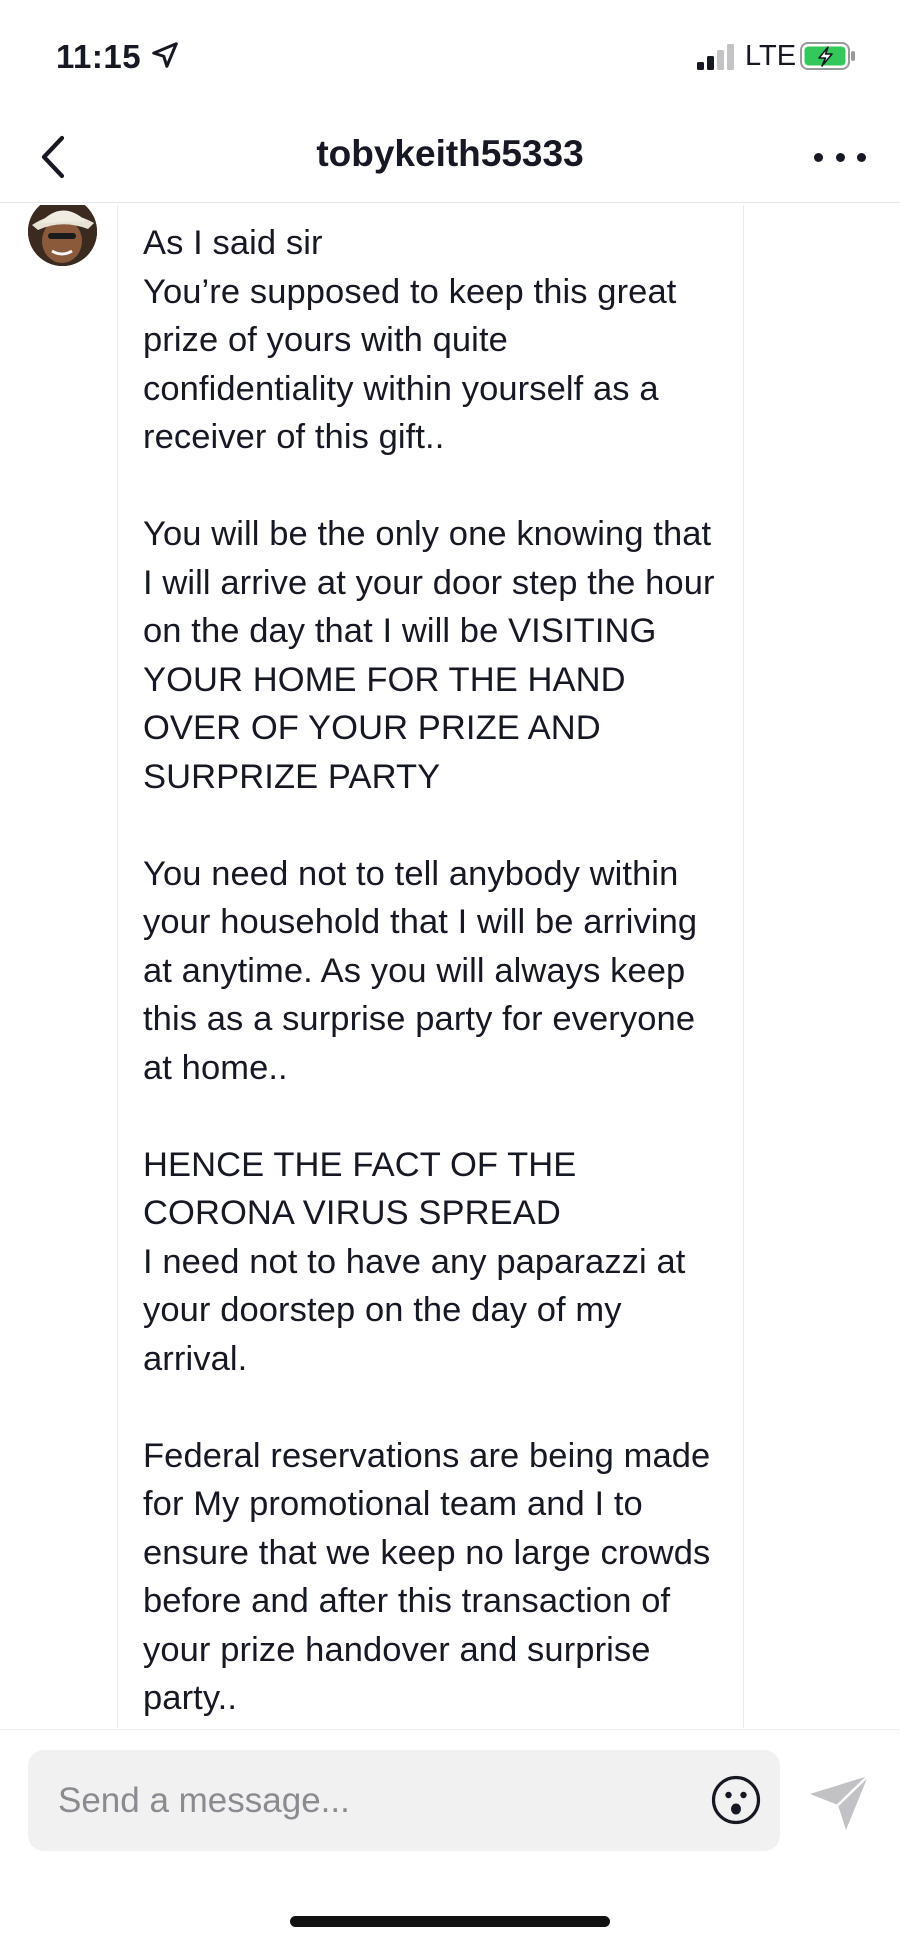 The width and height of the screenshot is (900, 1947). Describe the element at coordinates (839, 1802) in the screenshot. I see `paper-plane-icon` at that location.